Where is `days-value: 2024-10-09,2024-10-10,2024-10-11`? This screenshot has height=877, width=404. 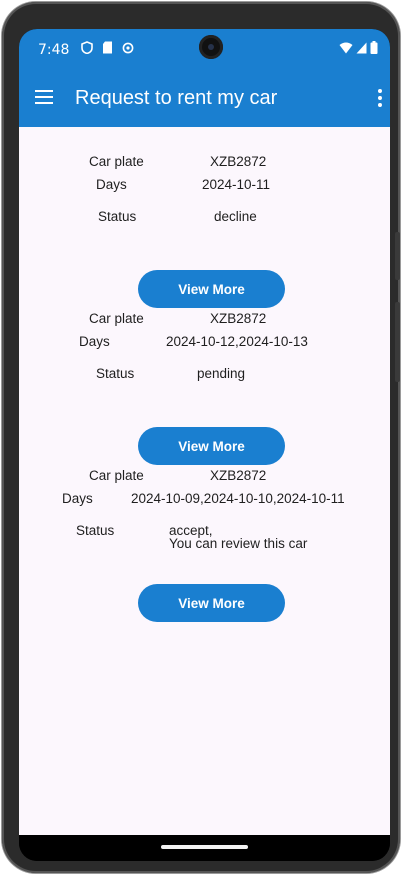 days-value: 2024-10-09,2024-10-10,2024-10-11 is located at coordinates (238, 498).